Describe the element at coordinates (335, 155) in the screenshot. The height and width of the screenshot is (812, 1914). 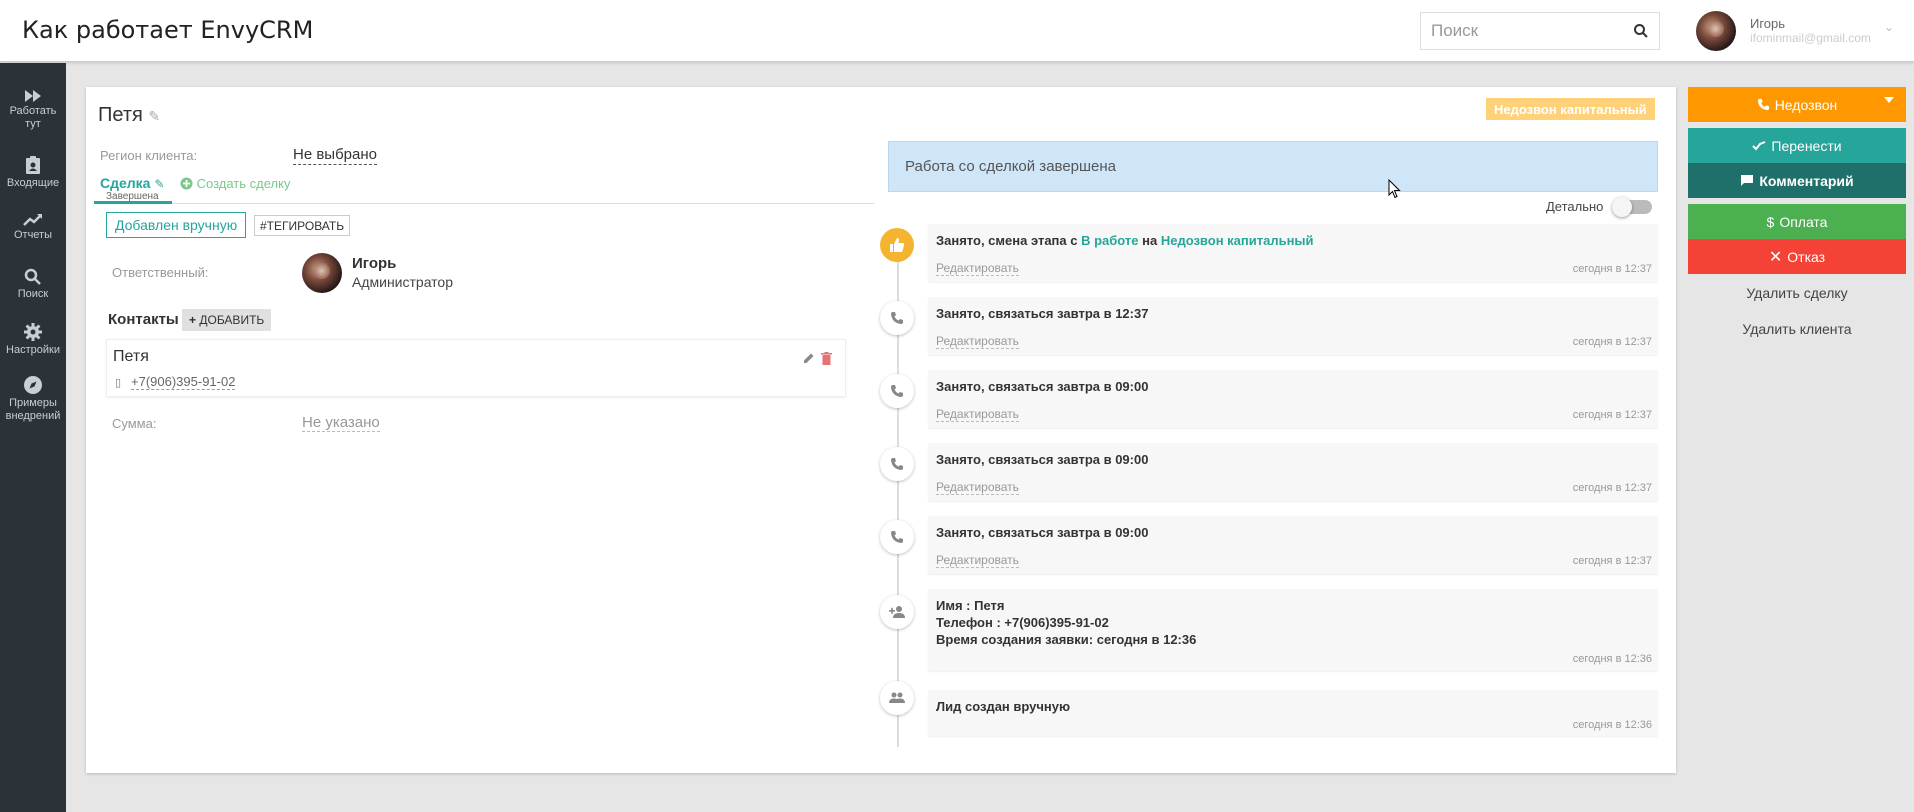
I see `region-value: Не выбрано` at that location.